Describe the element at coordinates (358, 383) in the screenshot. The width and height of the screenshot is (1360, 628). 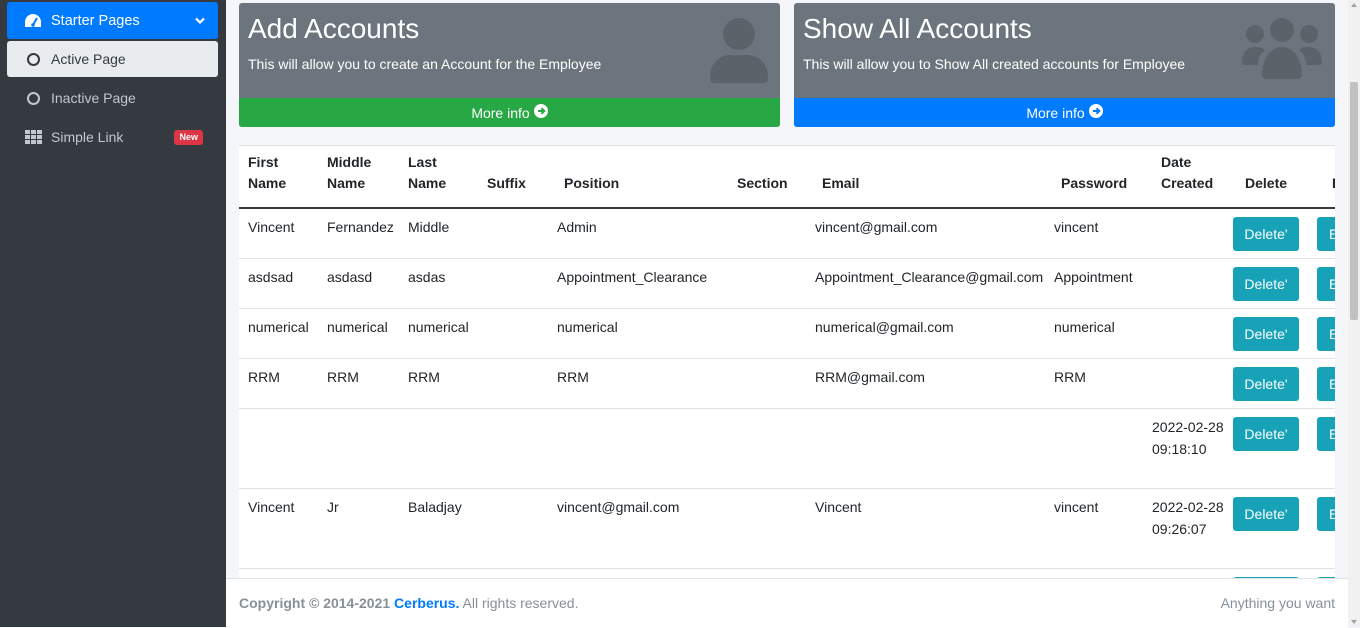
I see `cell-middle: RRM` at that location.